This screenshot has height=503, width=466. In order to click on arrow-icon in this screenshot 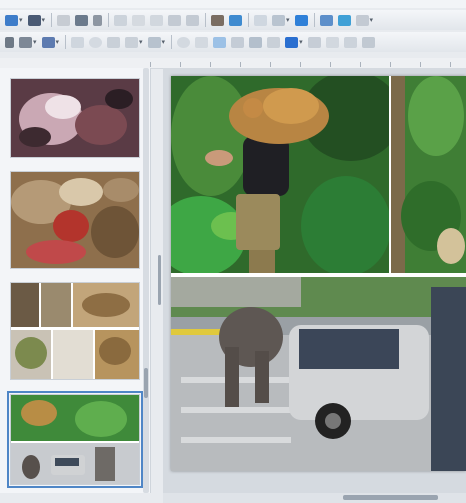, I will do `click(114, 42)`.